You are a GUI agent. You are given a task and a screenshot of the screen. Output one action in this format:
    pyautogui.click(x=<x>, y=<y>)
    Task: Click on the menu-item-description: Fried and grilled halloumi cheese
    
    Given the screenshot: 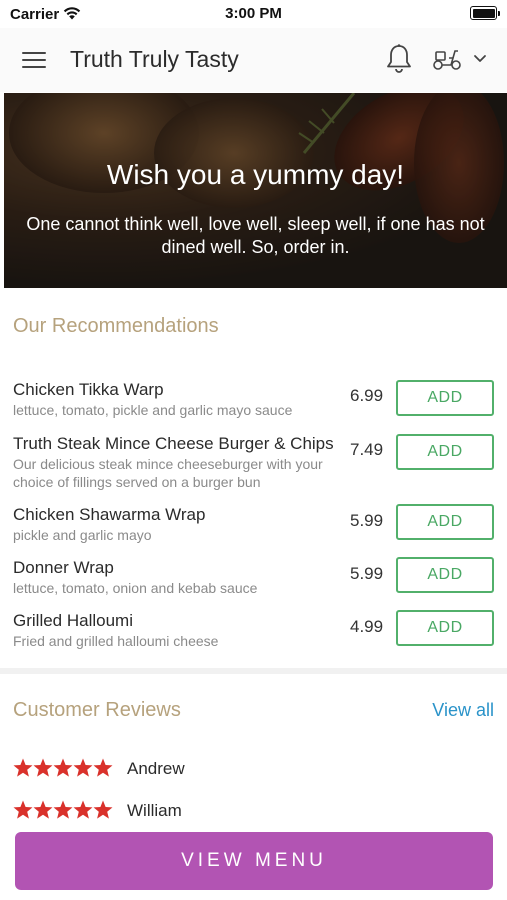 What is the action you would take?
    pyautogui.click(x=116, y=641)
    